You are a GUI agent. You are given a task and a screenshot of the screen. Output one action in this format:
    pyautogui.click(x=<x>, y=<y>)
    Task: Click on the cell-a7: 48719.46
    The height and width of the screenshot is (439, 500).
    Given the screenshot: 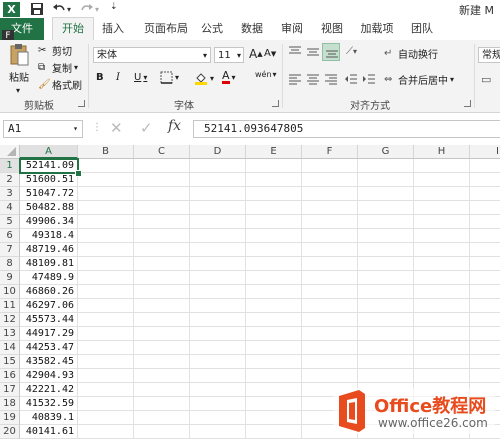 What is the action you would take?
    pyautogui.click(x=49, y=250)
    